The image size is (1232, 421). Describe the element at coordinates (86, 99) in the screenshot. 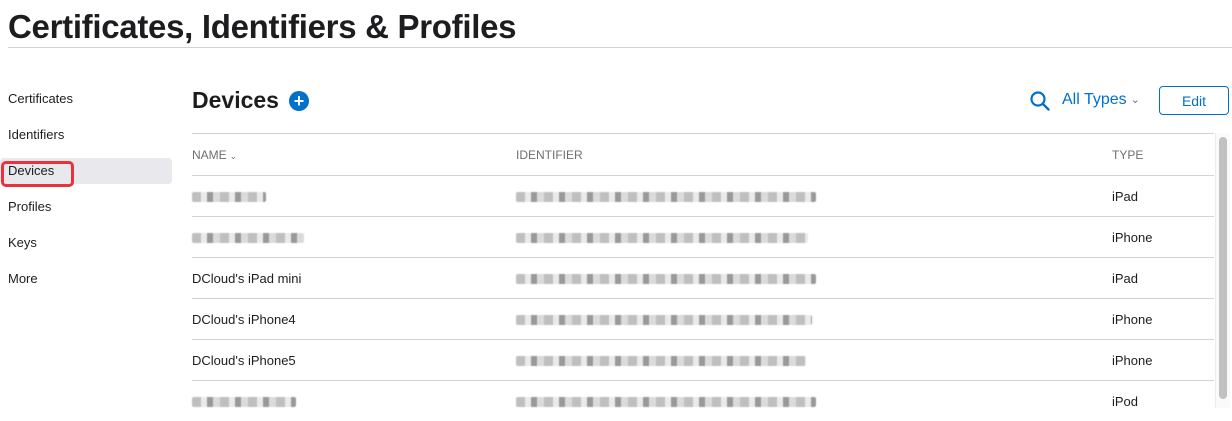

I see `sidebar-item-certificates: Certificates` at that location.